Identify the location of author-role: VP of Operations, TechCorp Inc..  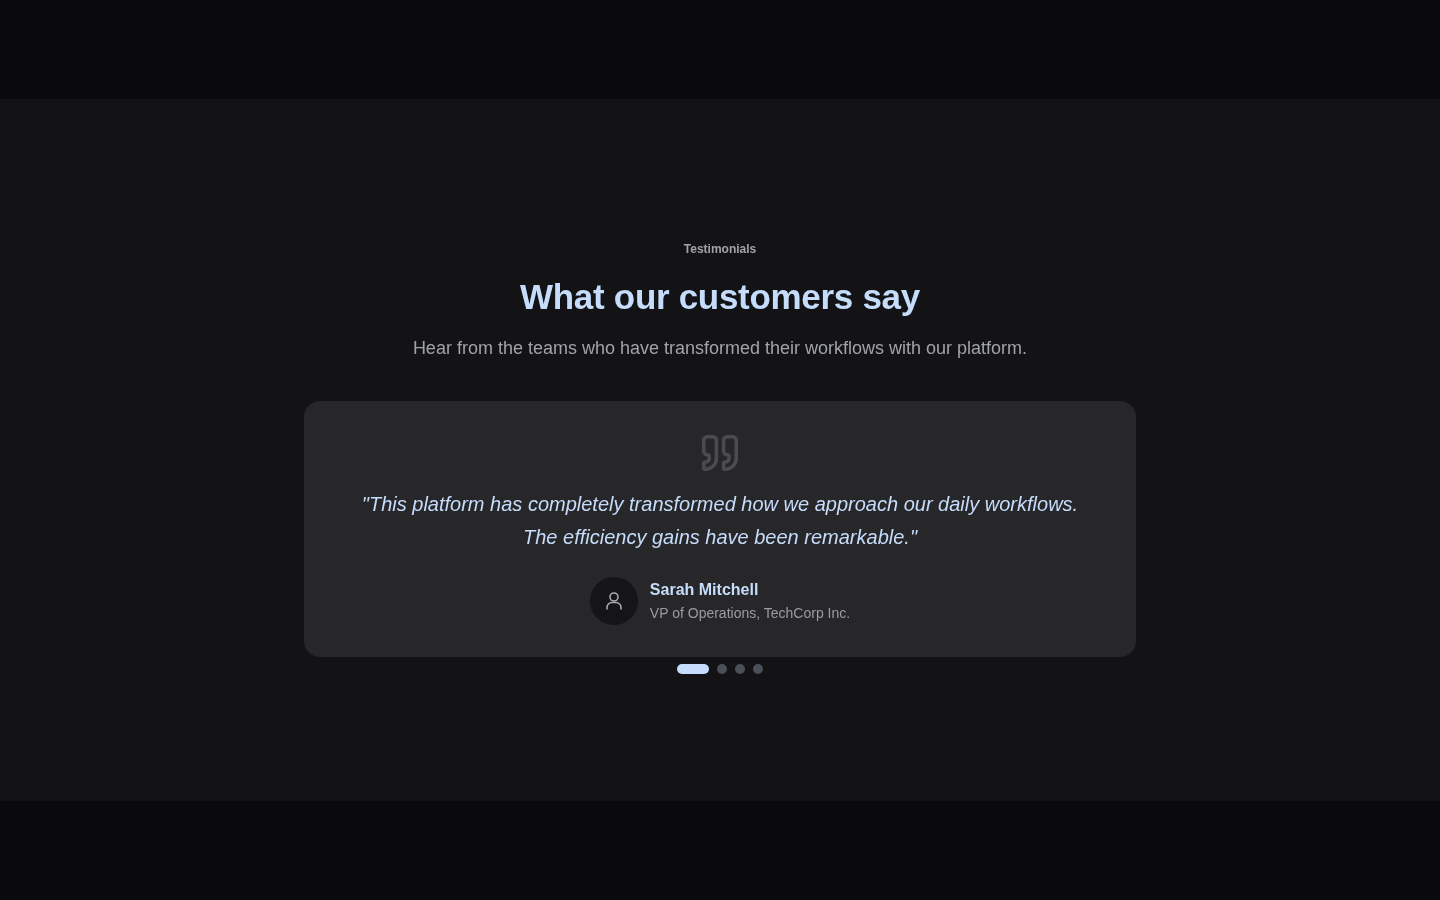
(750, 613).